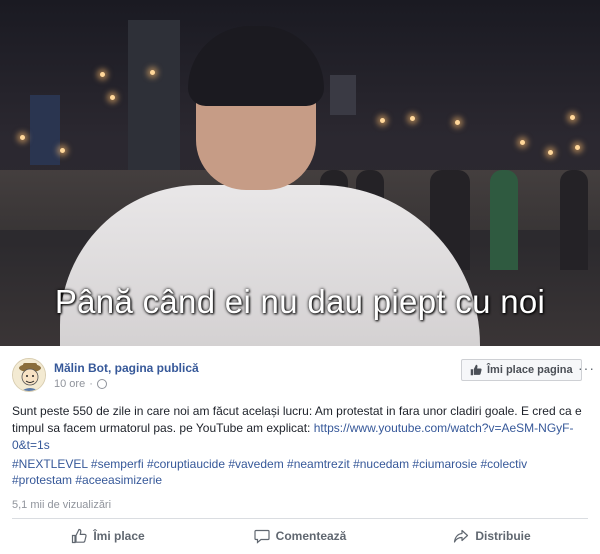 The image size is (600, 554). What do you see at coordinates (461, 536) in the screenshot?
I see `share-icon` at bounding box center [461, 536].